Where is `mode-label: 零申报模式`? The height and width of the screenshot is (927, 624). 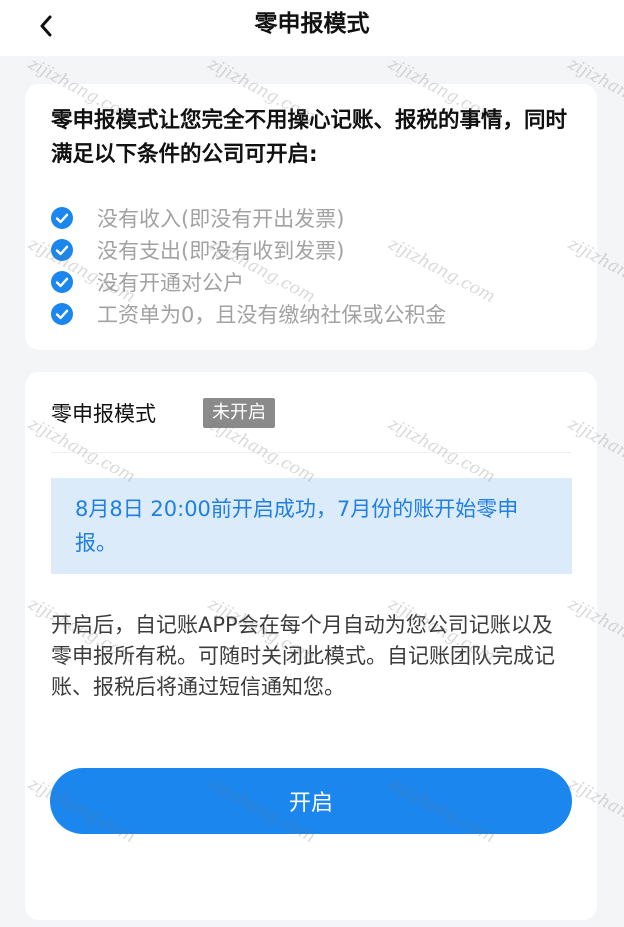
mode-label: 零申报模式 is located at coordinates (103, 414).